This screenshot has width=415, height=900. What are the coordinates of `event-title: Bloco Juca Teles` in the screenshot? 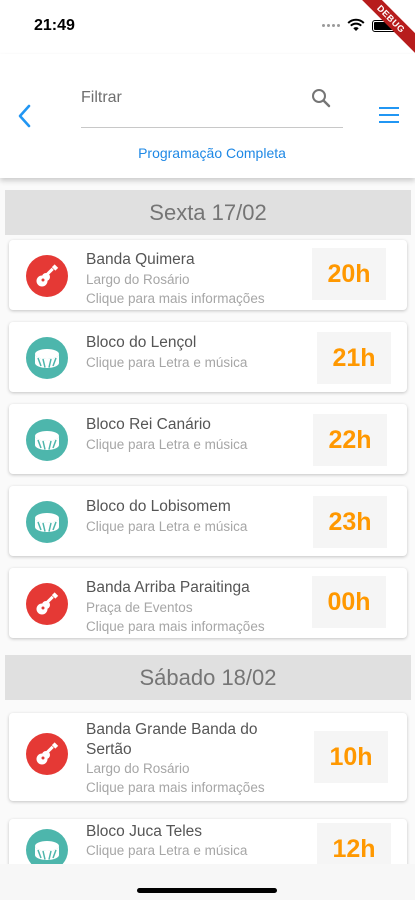 It's located at (144, 831).